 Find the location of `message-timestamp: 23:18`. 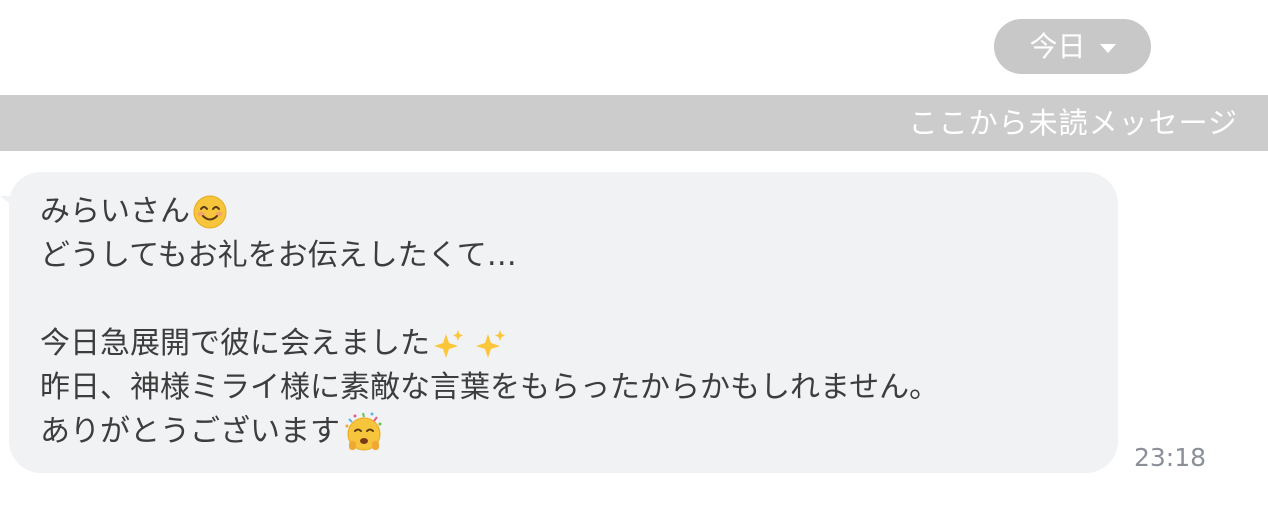

message-timestamp: 23:18 is located at coordinates (1170, 457).